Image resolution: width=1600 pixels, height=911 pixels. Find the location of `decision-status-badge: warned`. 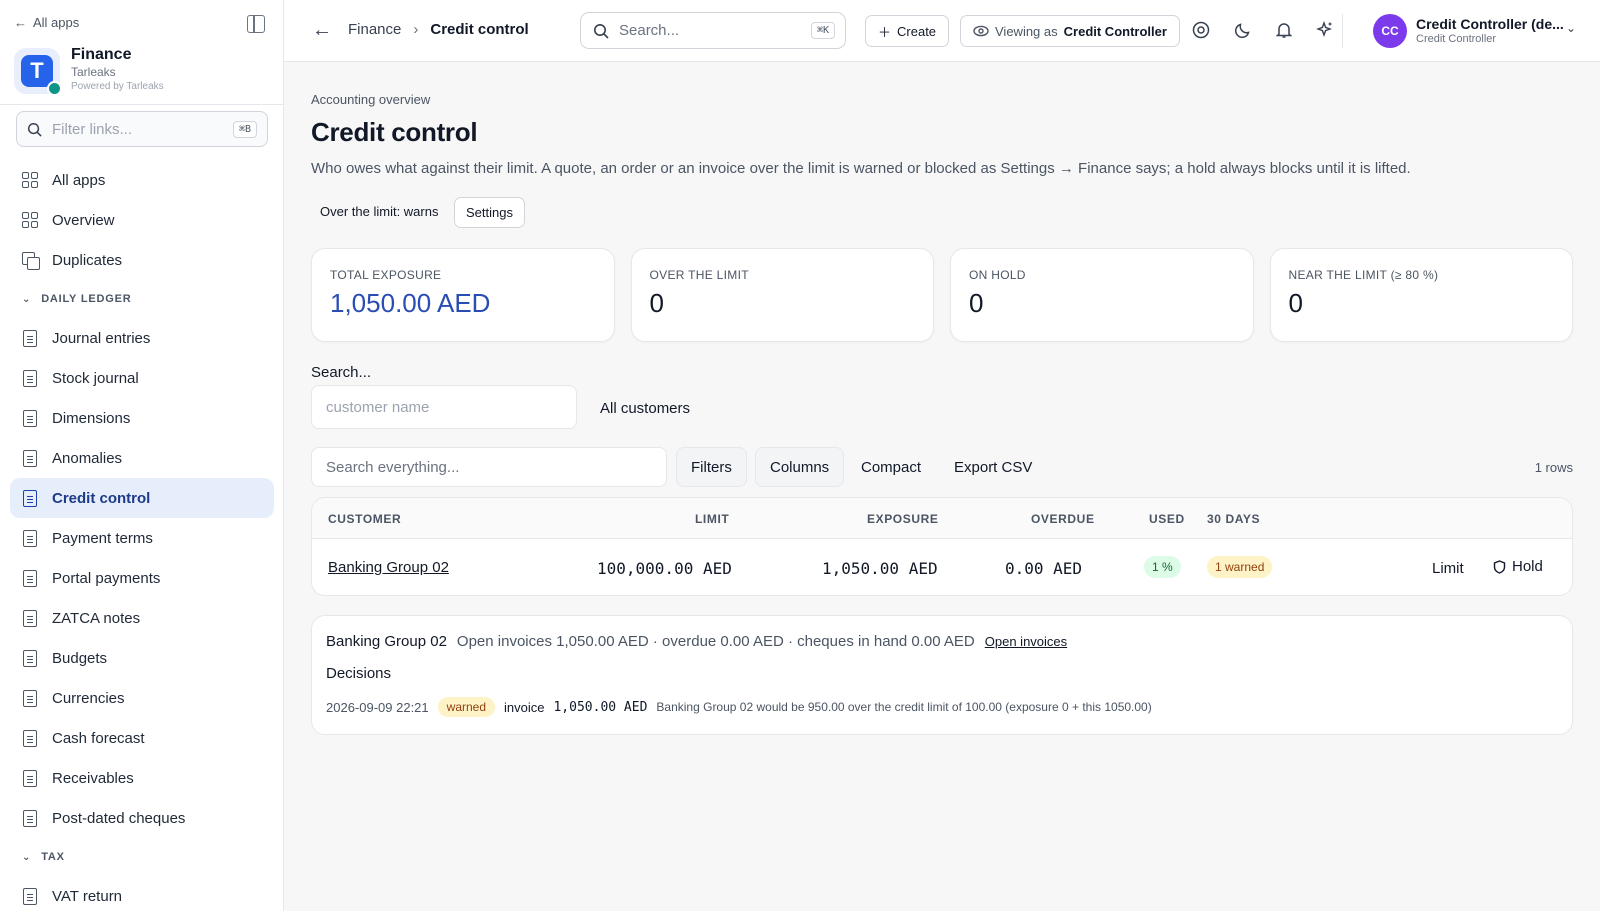

decision-status-badge: warned is located at coordinates (466, 707).